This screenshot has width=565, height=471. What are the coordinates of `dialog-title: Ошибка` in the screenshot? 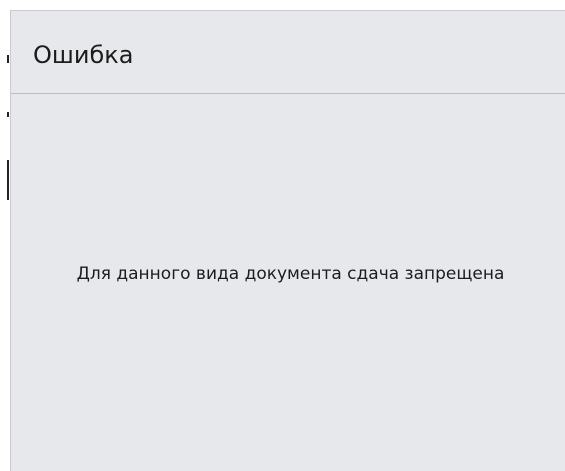 It's located at (83, 55).